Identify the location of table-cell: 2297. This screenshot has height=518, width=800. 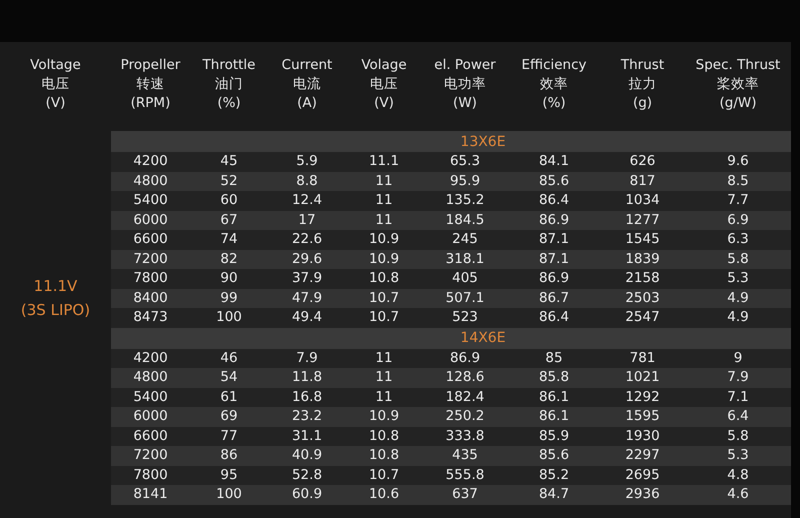
(642, 456).